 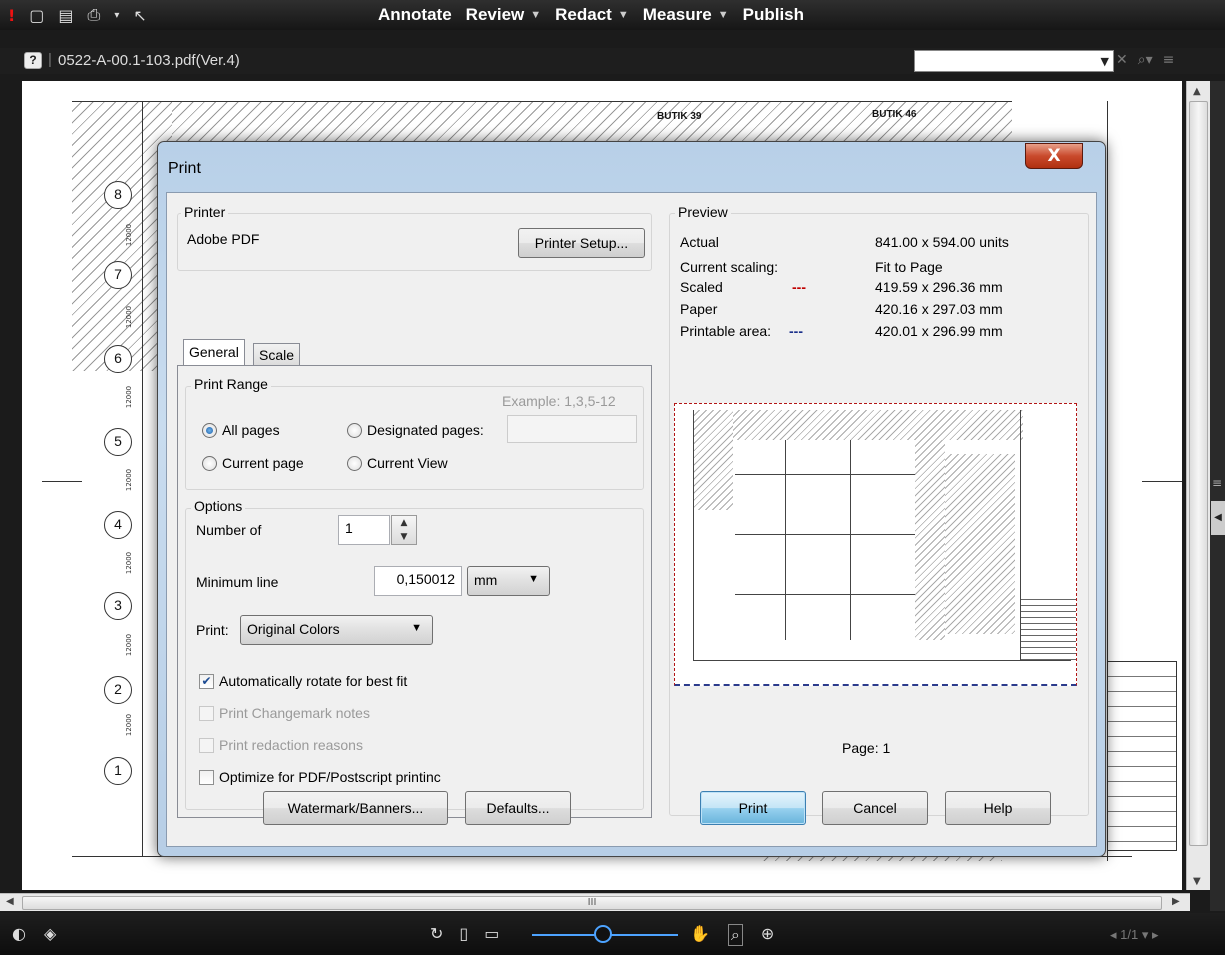 I want to click on page-indicator: ◂ 1/1 ▾ ▸, so click(x=1134, y=935).